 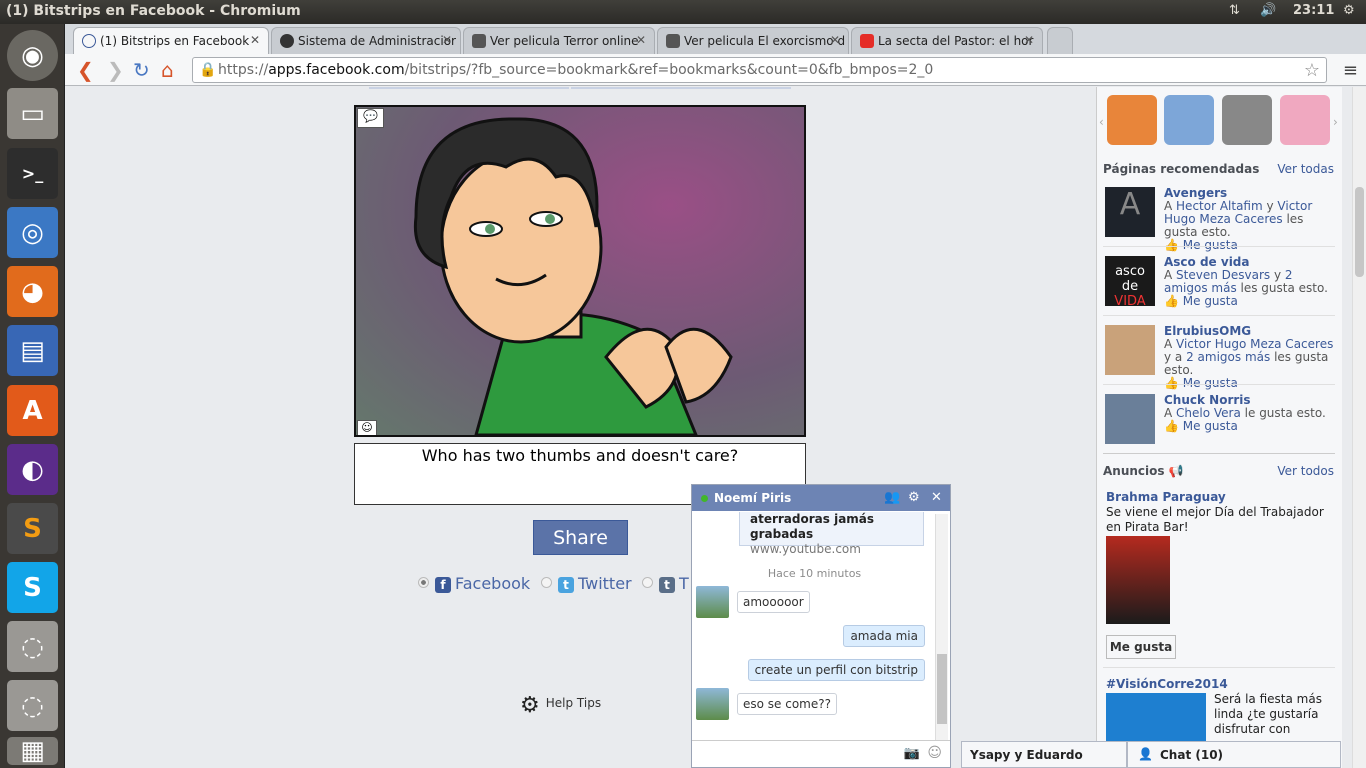 I want to click on tab-terror: Ver pelicula Terror online ✕, so click(x=559, y=40).